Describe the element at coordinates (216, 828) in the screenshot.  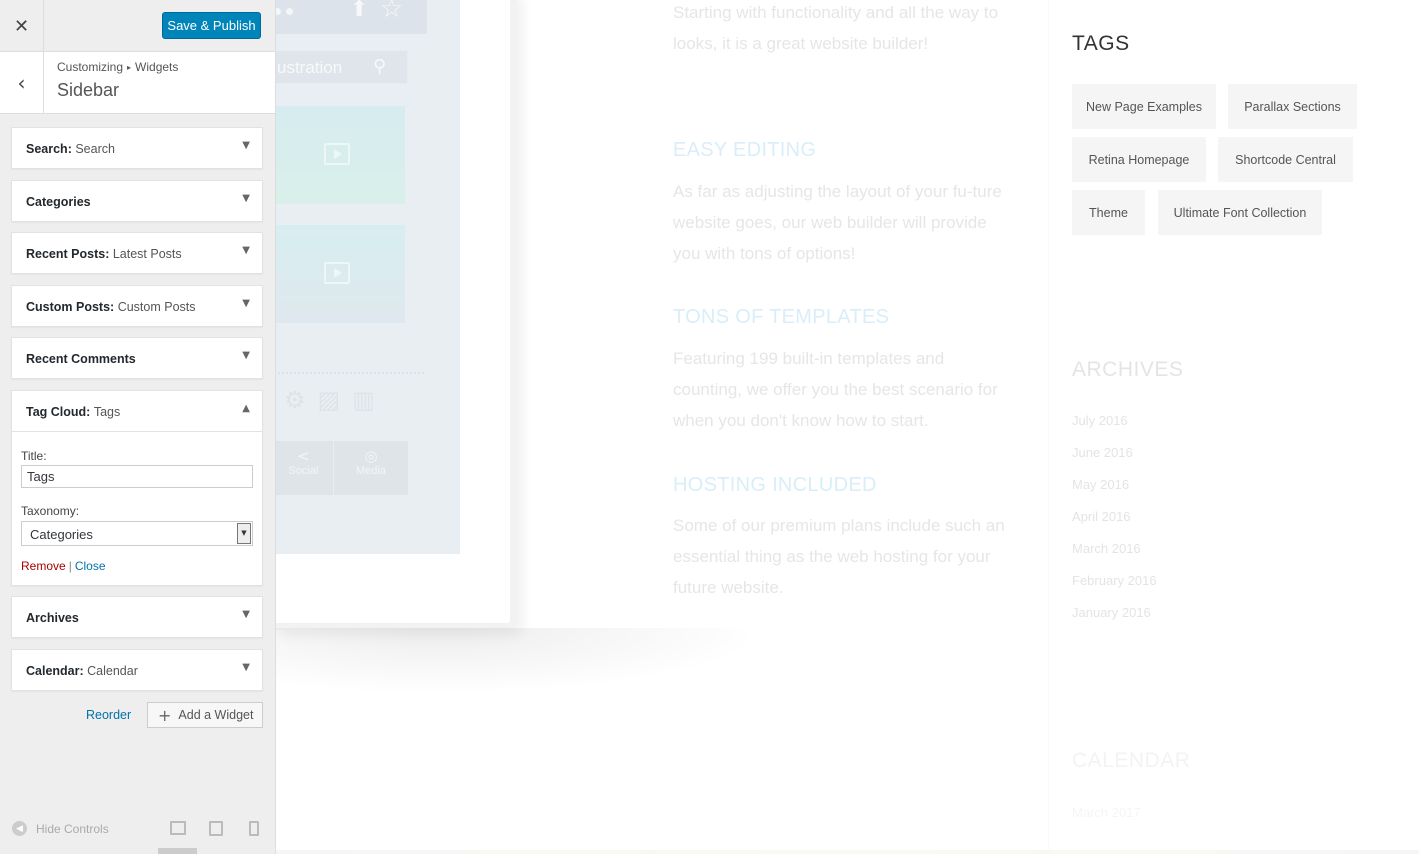
I see `tablet-icon` at that location.